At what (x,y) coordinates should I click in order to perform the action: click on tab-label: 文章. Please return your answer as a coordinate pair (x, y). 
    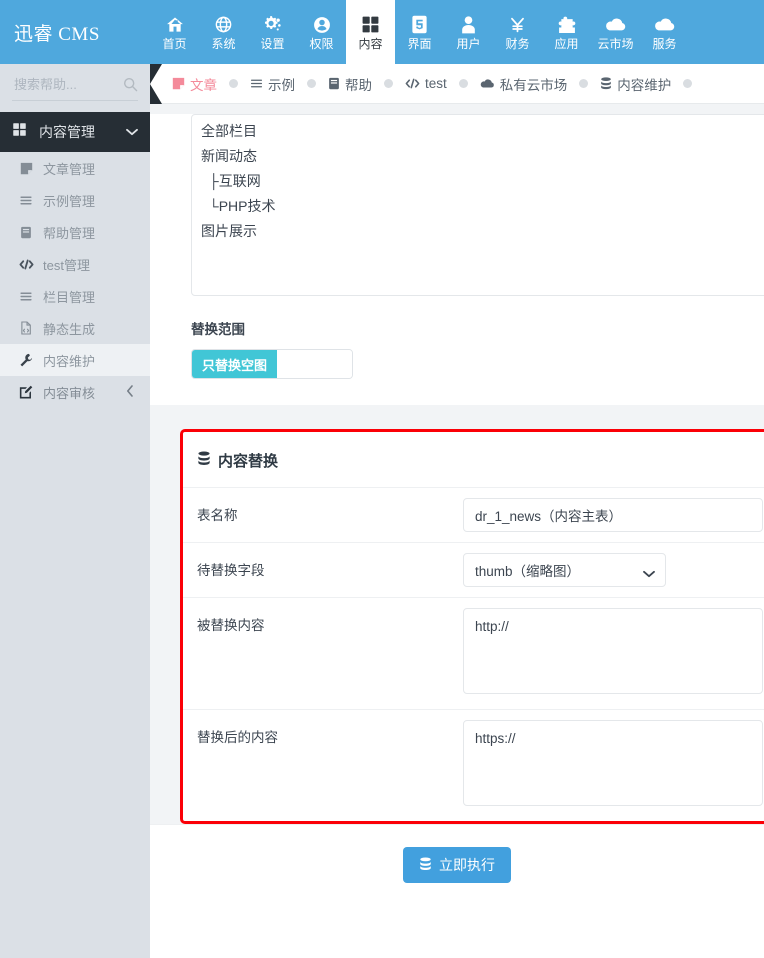
    Looking at the image, I should click on (203, 85).